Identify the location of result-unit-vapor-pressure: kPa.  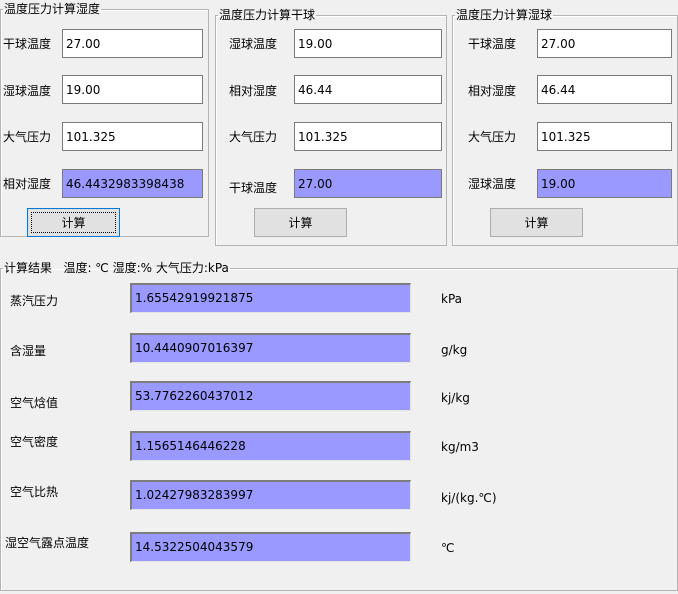
(451, 299).